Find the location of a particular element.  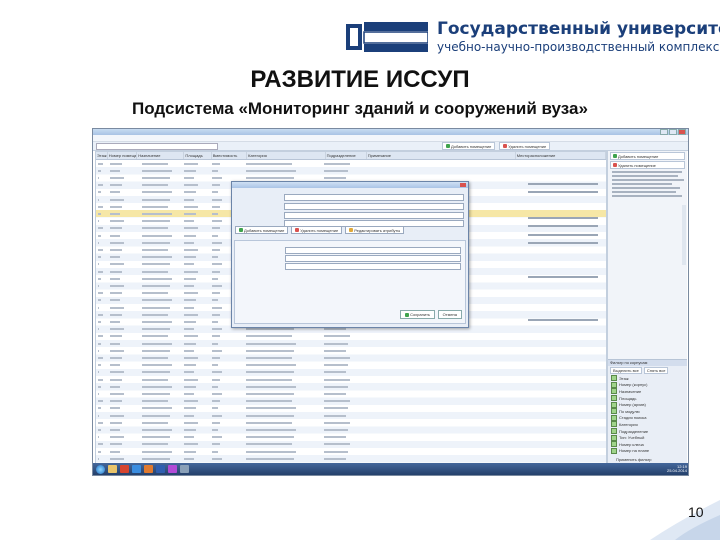

building-select is located at coordinates (157, 146).